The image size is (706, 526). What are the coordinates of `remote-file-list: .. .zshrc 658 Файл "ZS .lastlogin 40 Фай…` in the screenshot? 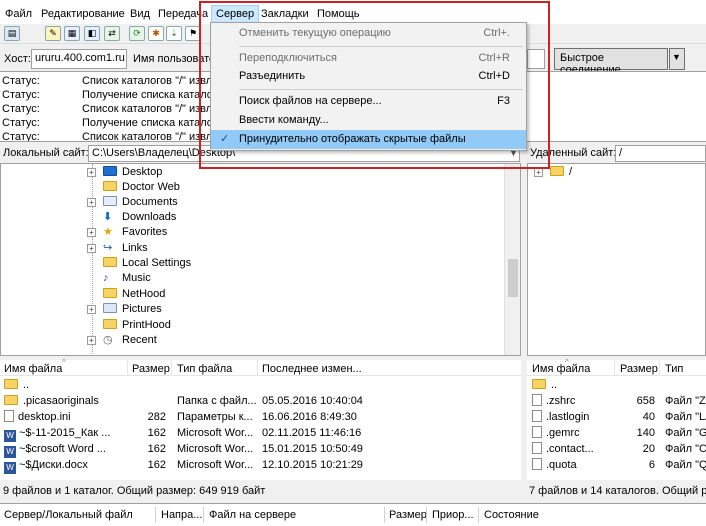 It's located at (616, 428).